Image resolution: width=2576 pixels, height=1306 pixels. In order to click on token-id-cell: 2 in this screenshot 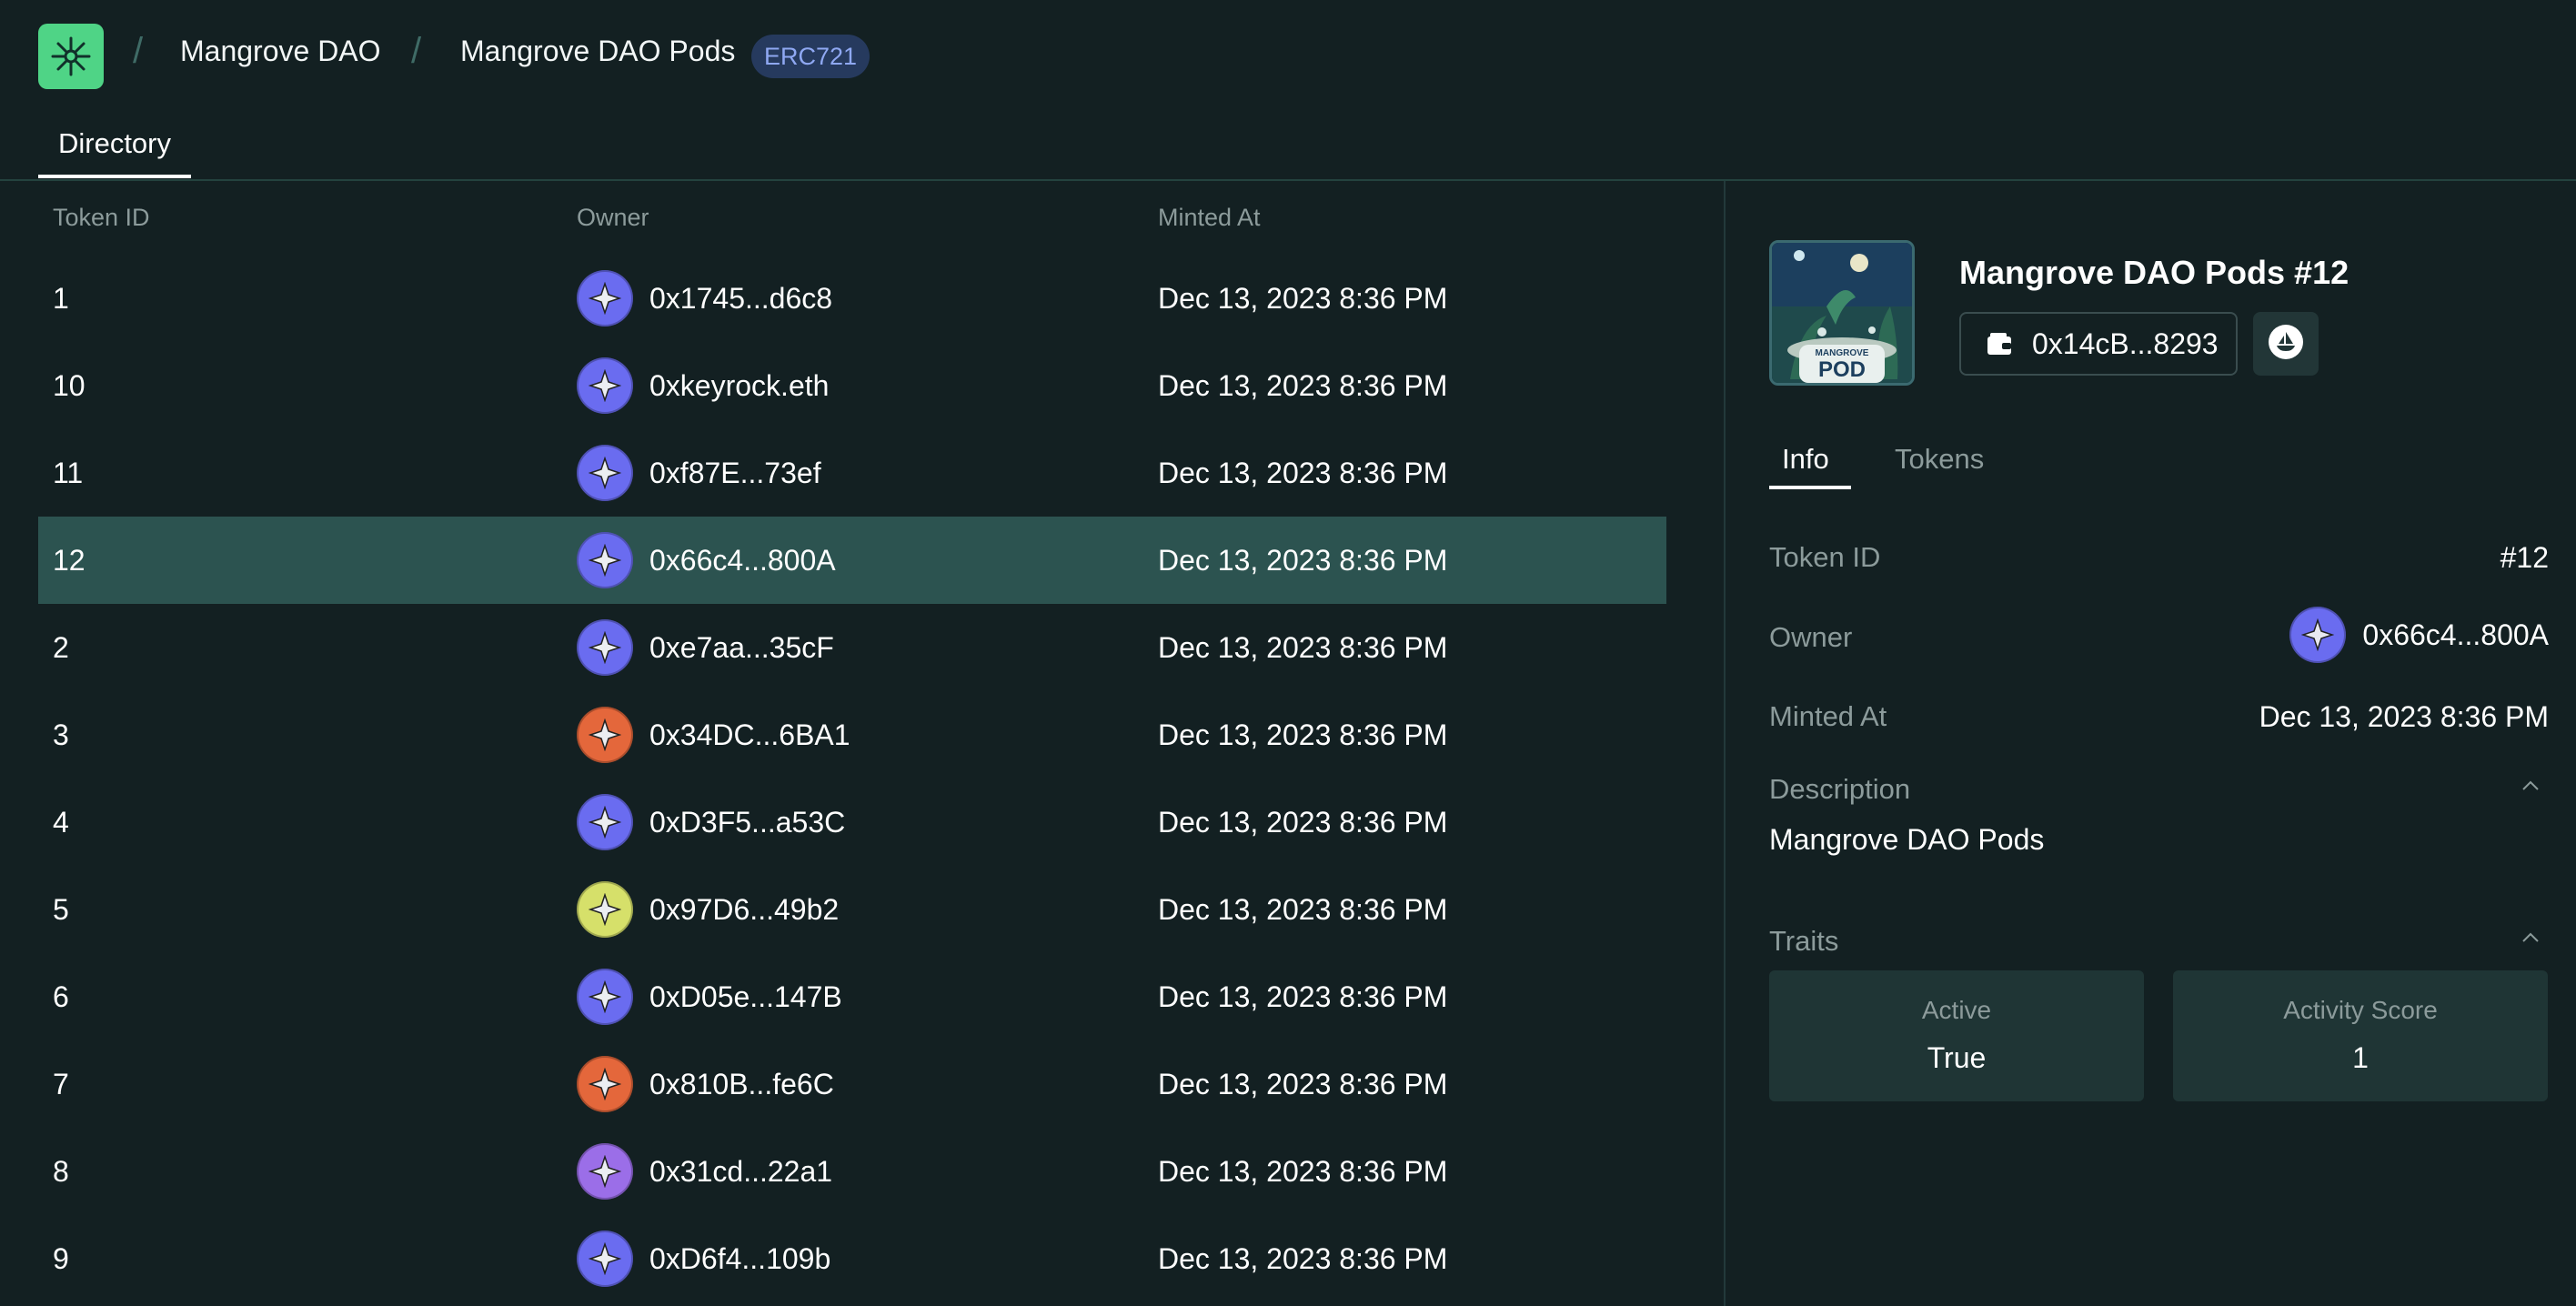, I will do `click(61, 647)`.